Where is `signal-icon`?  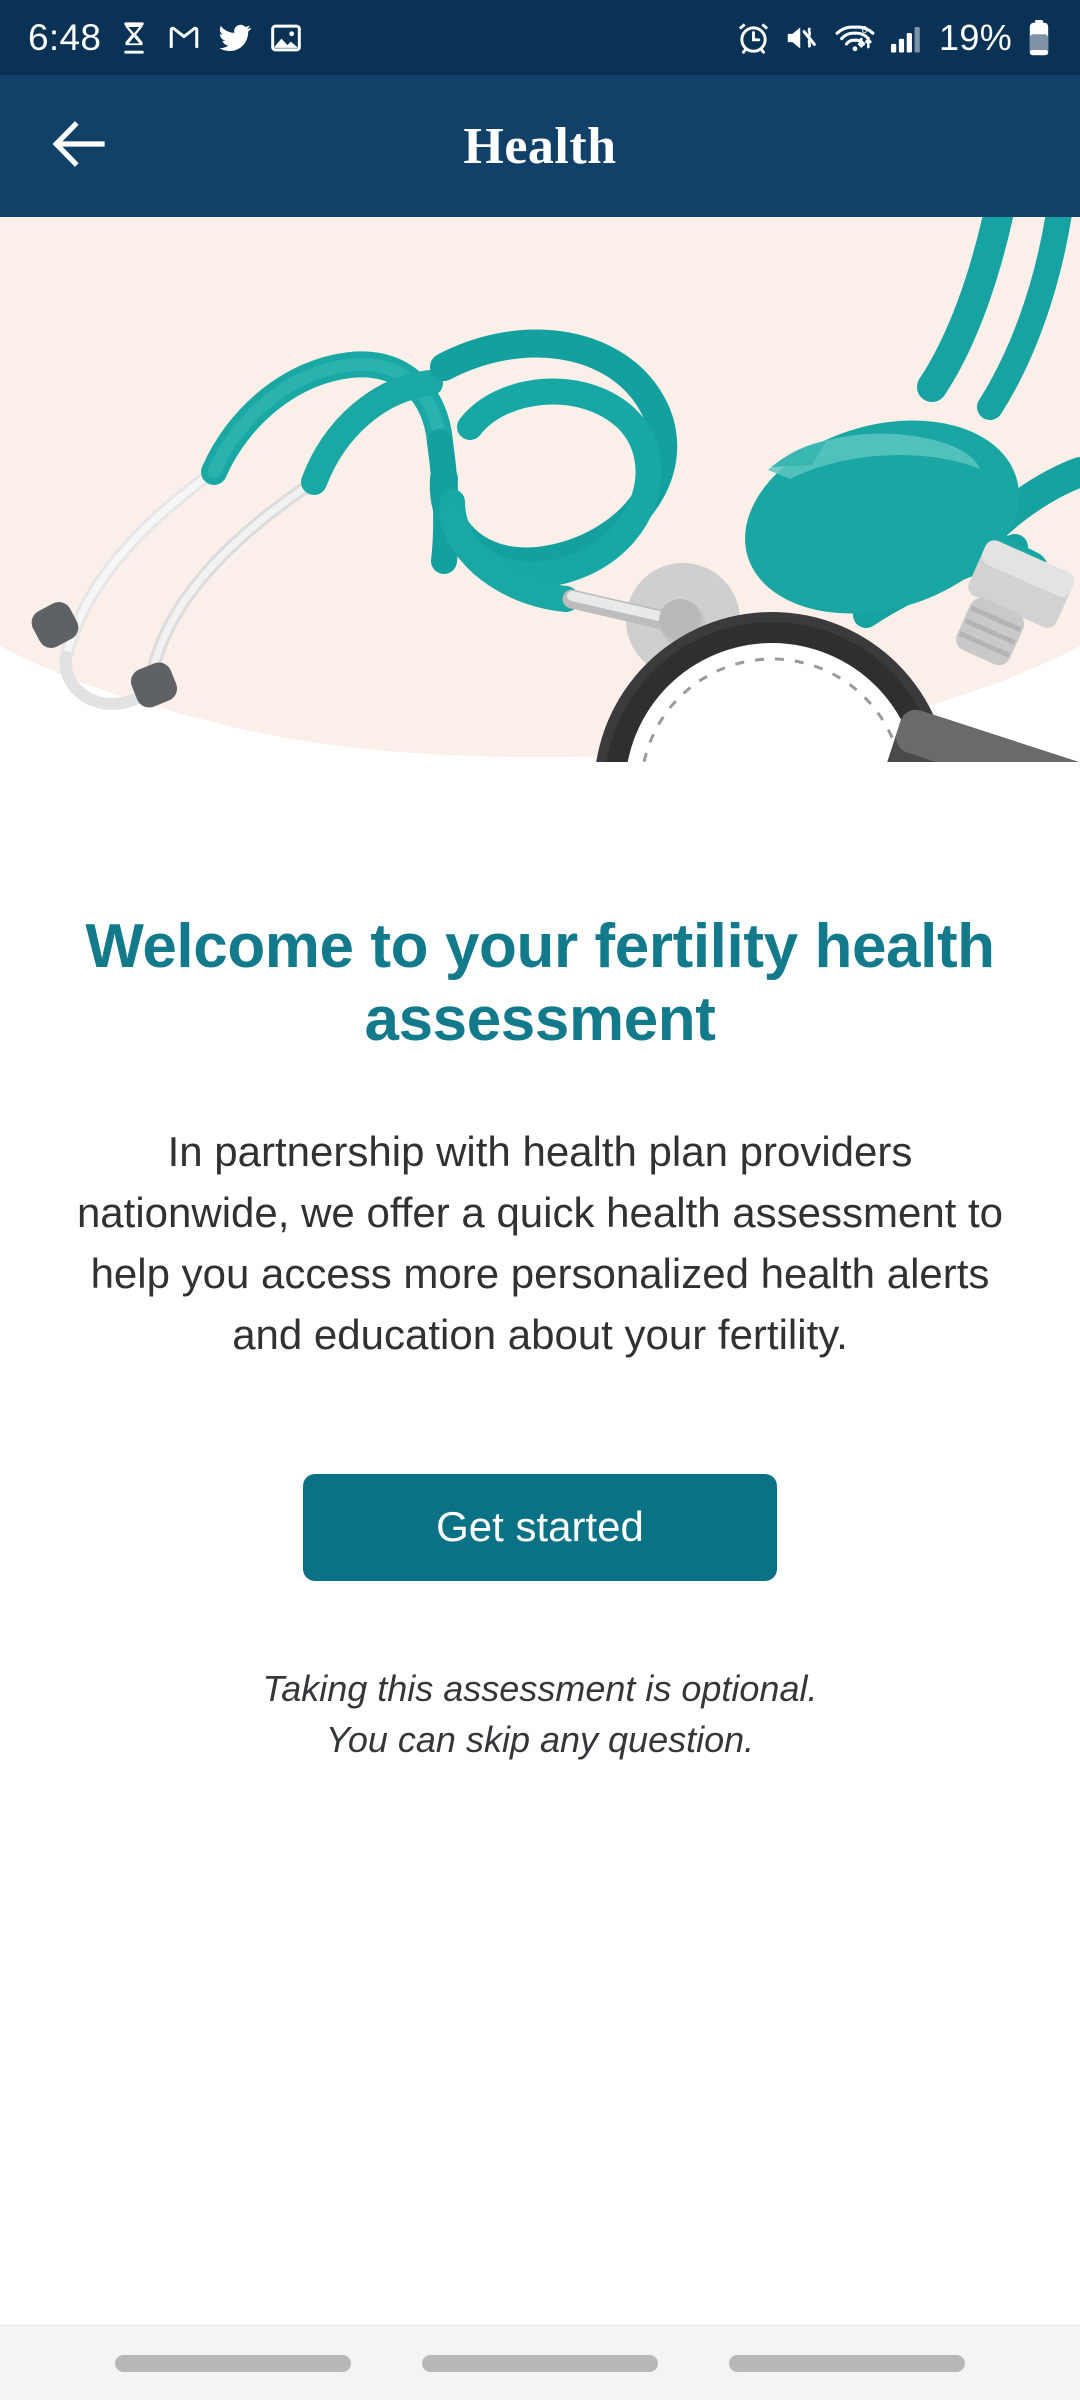 signal-icon is located at coordinates (907, 38).